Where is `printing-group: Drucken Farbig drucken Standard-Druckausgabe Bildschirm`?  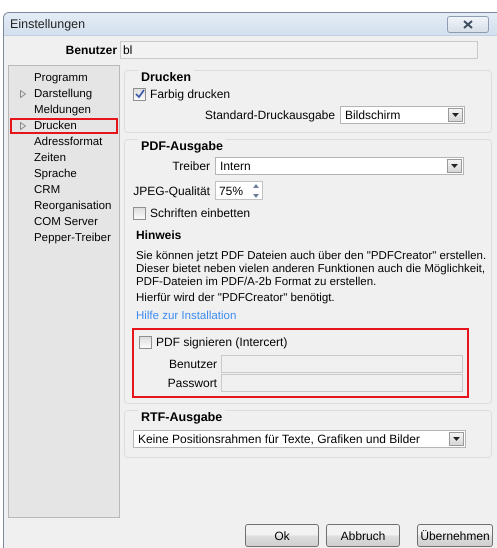
printing-group: Drucken Farbig drucken Standard-Druckausgabe Bildschirm is located at coordinates (308, 101).